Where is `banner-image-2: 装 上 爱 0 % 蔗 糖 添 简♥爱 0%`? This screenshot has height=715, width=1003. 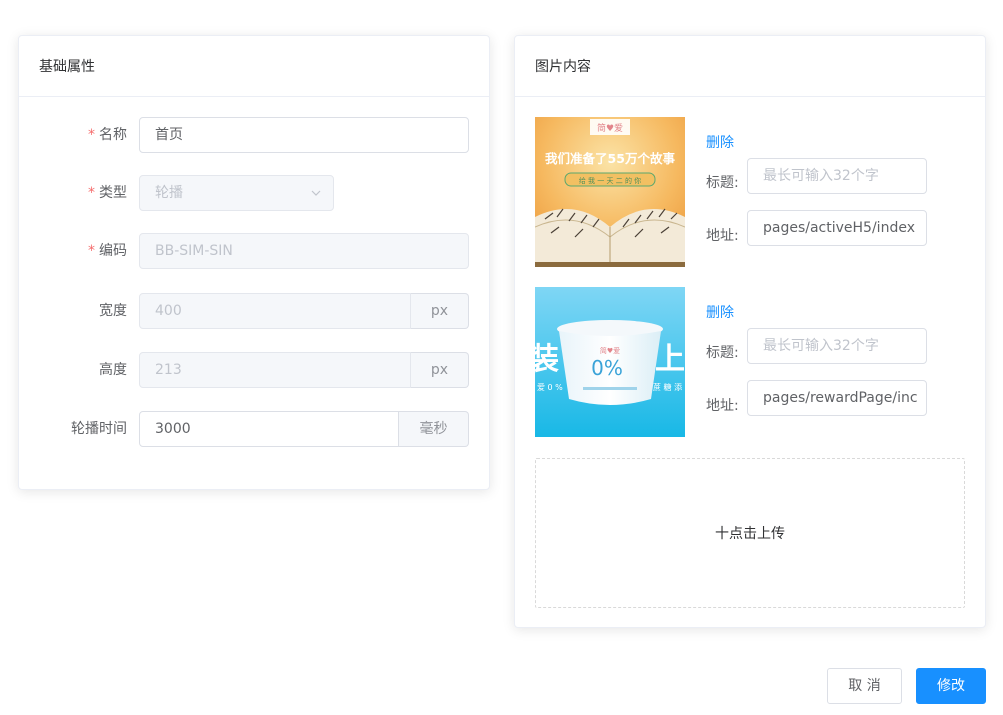
banner-image-2: 装 上 爱 0 % 蔗 糖 添 简♥爱 0% is located at coordinates (610, 362).